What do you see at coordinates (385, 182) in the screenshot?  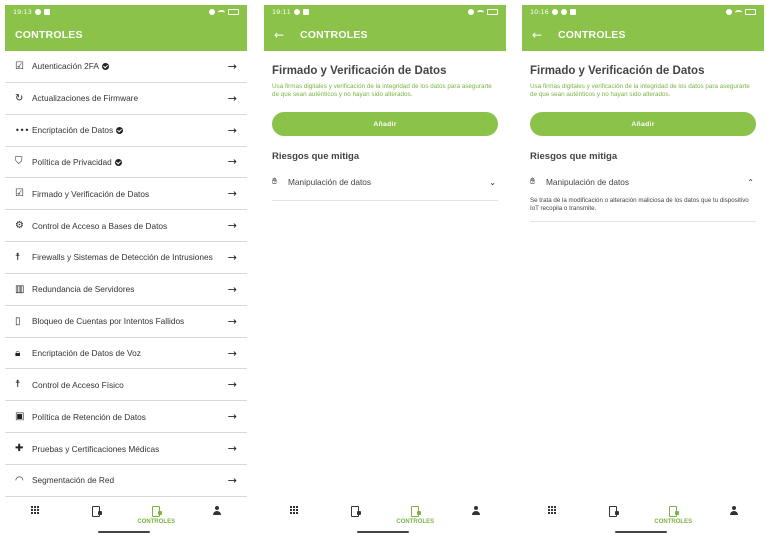 I see `risk-accordion-header: ✋︎ Manipulación de datos ⌄` at bounding box center [385, 182].